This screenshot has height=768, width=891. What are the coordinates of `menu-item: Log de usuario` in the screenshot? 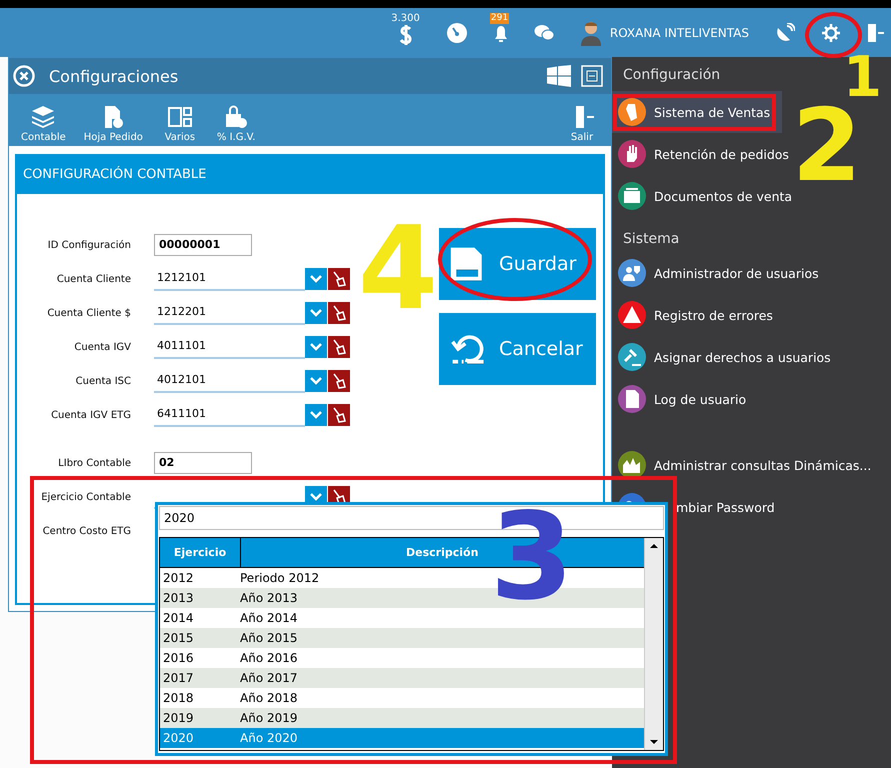 It's located at (685, 399).